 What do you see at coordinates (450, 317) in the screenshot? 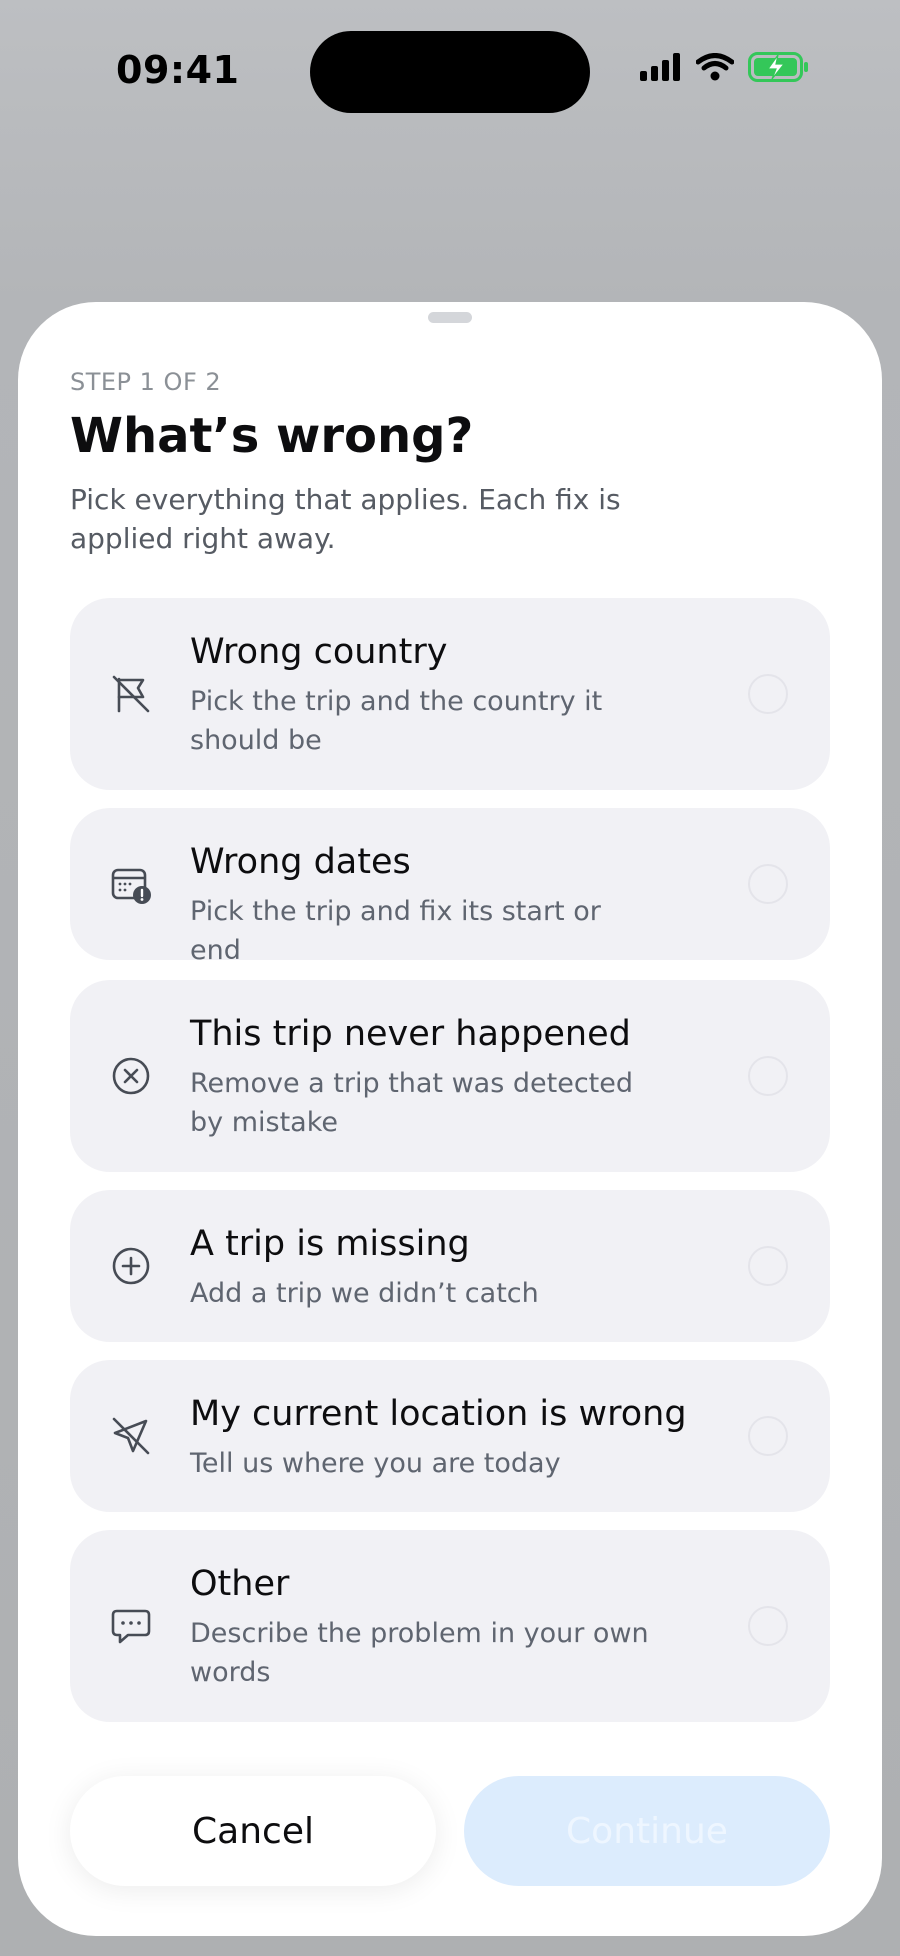
I see `sheet-grabber` at bounding box center [450, 317].